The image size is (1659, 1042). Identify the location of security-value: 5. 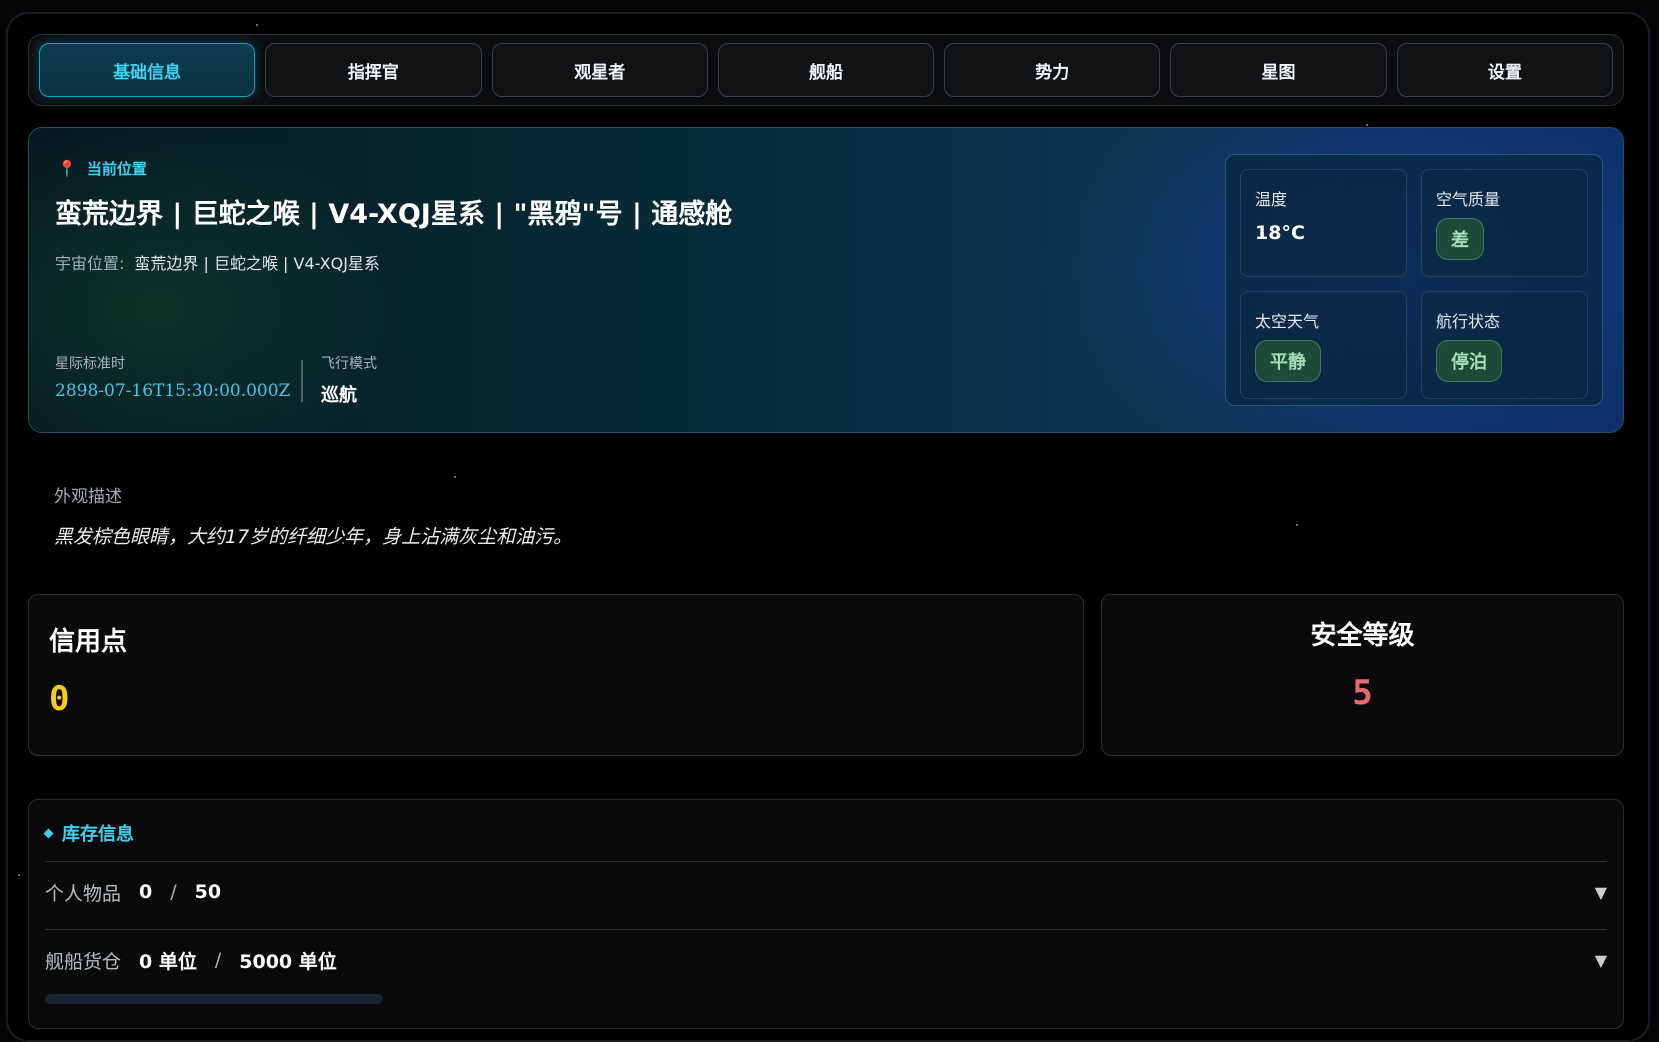
(1362, 693).